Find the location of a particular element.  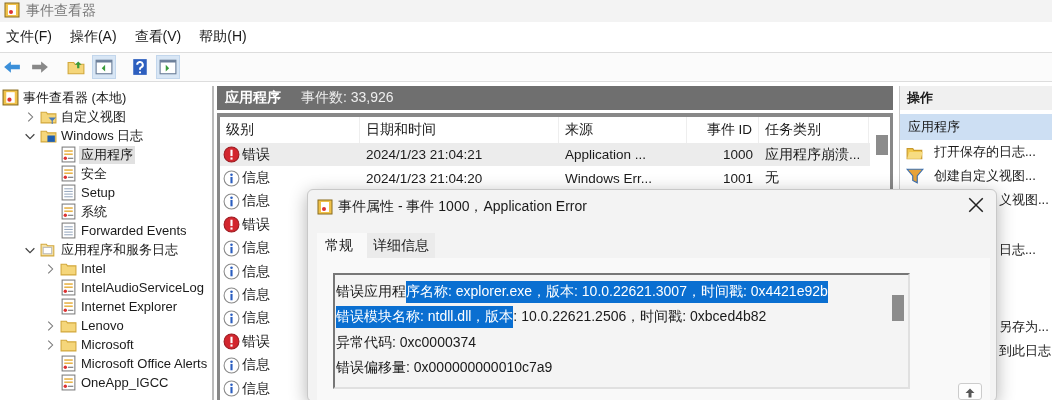

menu-item: 文件(F) is located at coordinates (29, 37).